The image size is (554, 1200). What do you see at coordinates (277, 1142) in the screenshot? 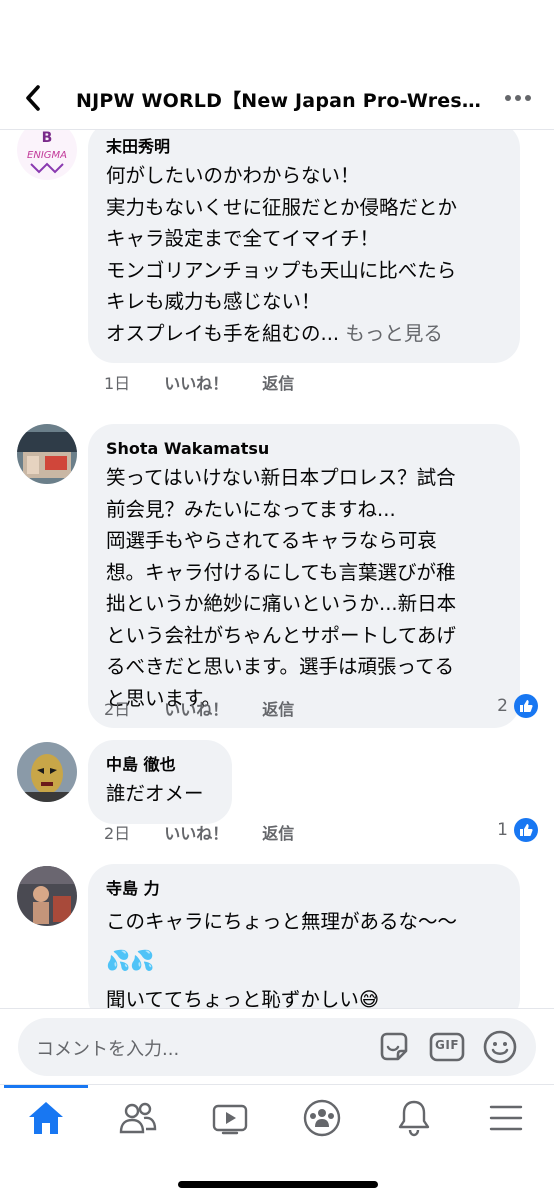
I see `bottom-tab-bar` at bounding box center [277, 1142].